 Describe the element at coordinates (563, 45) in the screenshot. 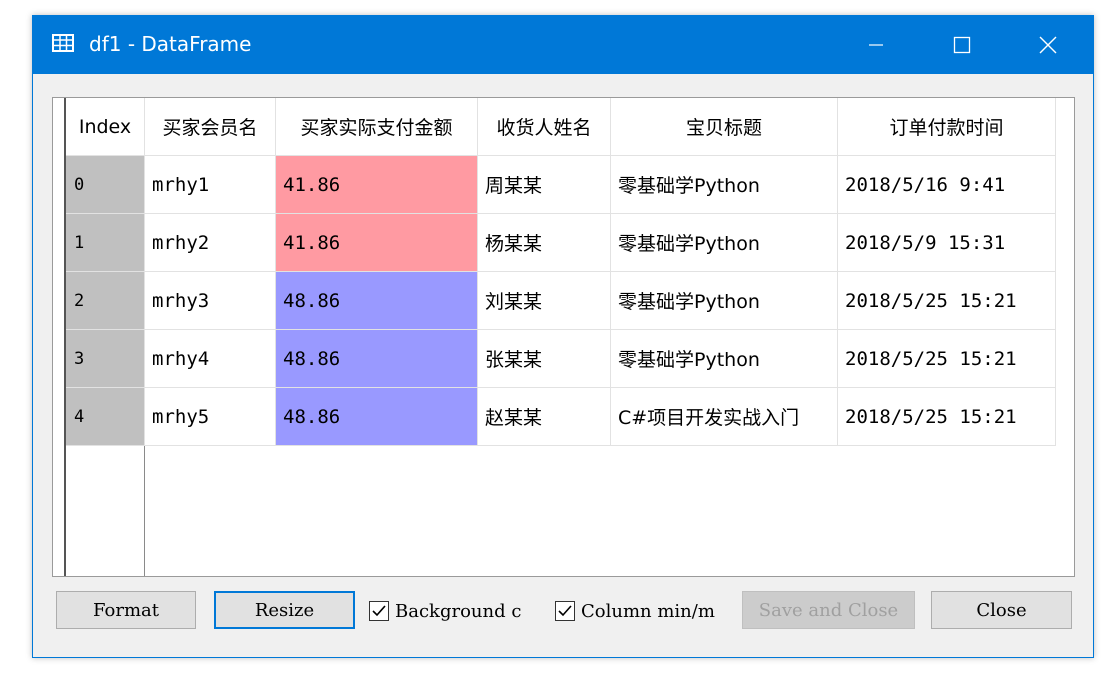

I see `title-bar: df1 - DataFrame` at that location.